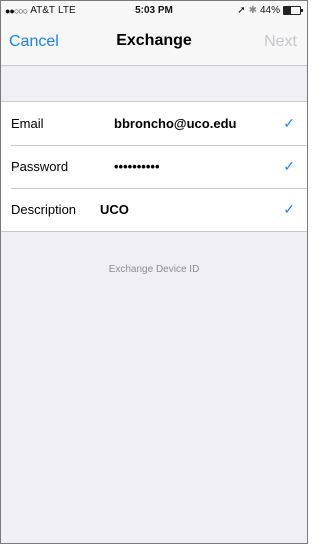  Describe the element at coordinates (154, 209) in the screenshot. I see `description-row: Description UCO ✓` at that location.